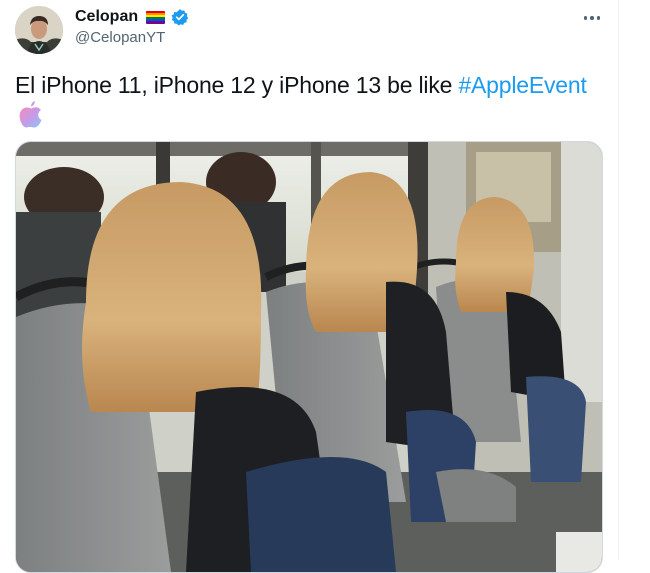 The width and height of the screenshot is (650, 573). What do you see at coordinates (592, 18) in the screenshot?
I see `more-dots-icon` at bounding box center [592, 18].